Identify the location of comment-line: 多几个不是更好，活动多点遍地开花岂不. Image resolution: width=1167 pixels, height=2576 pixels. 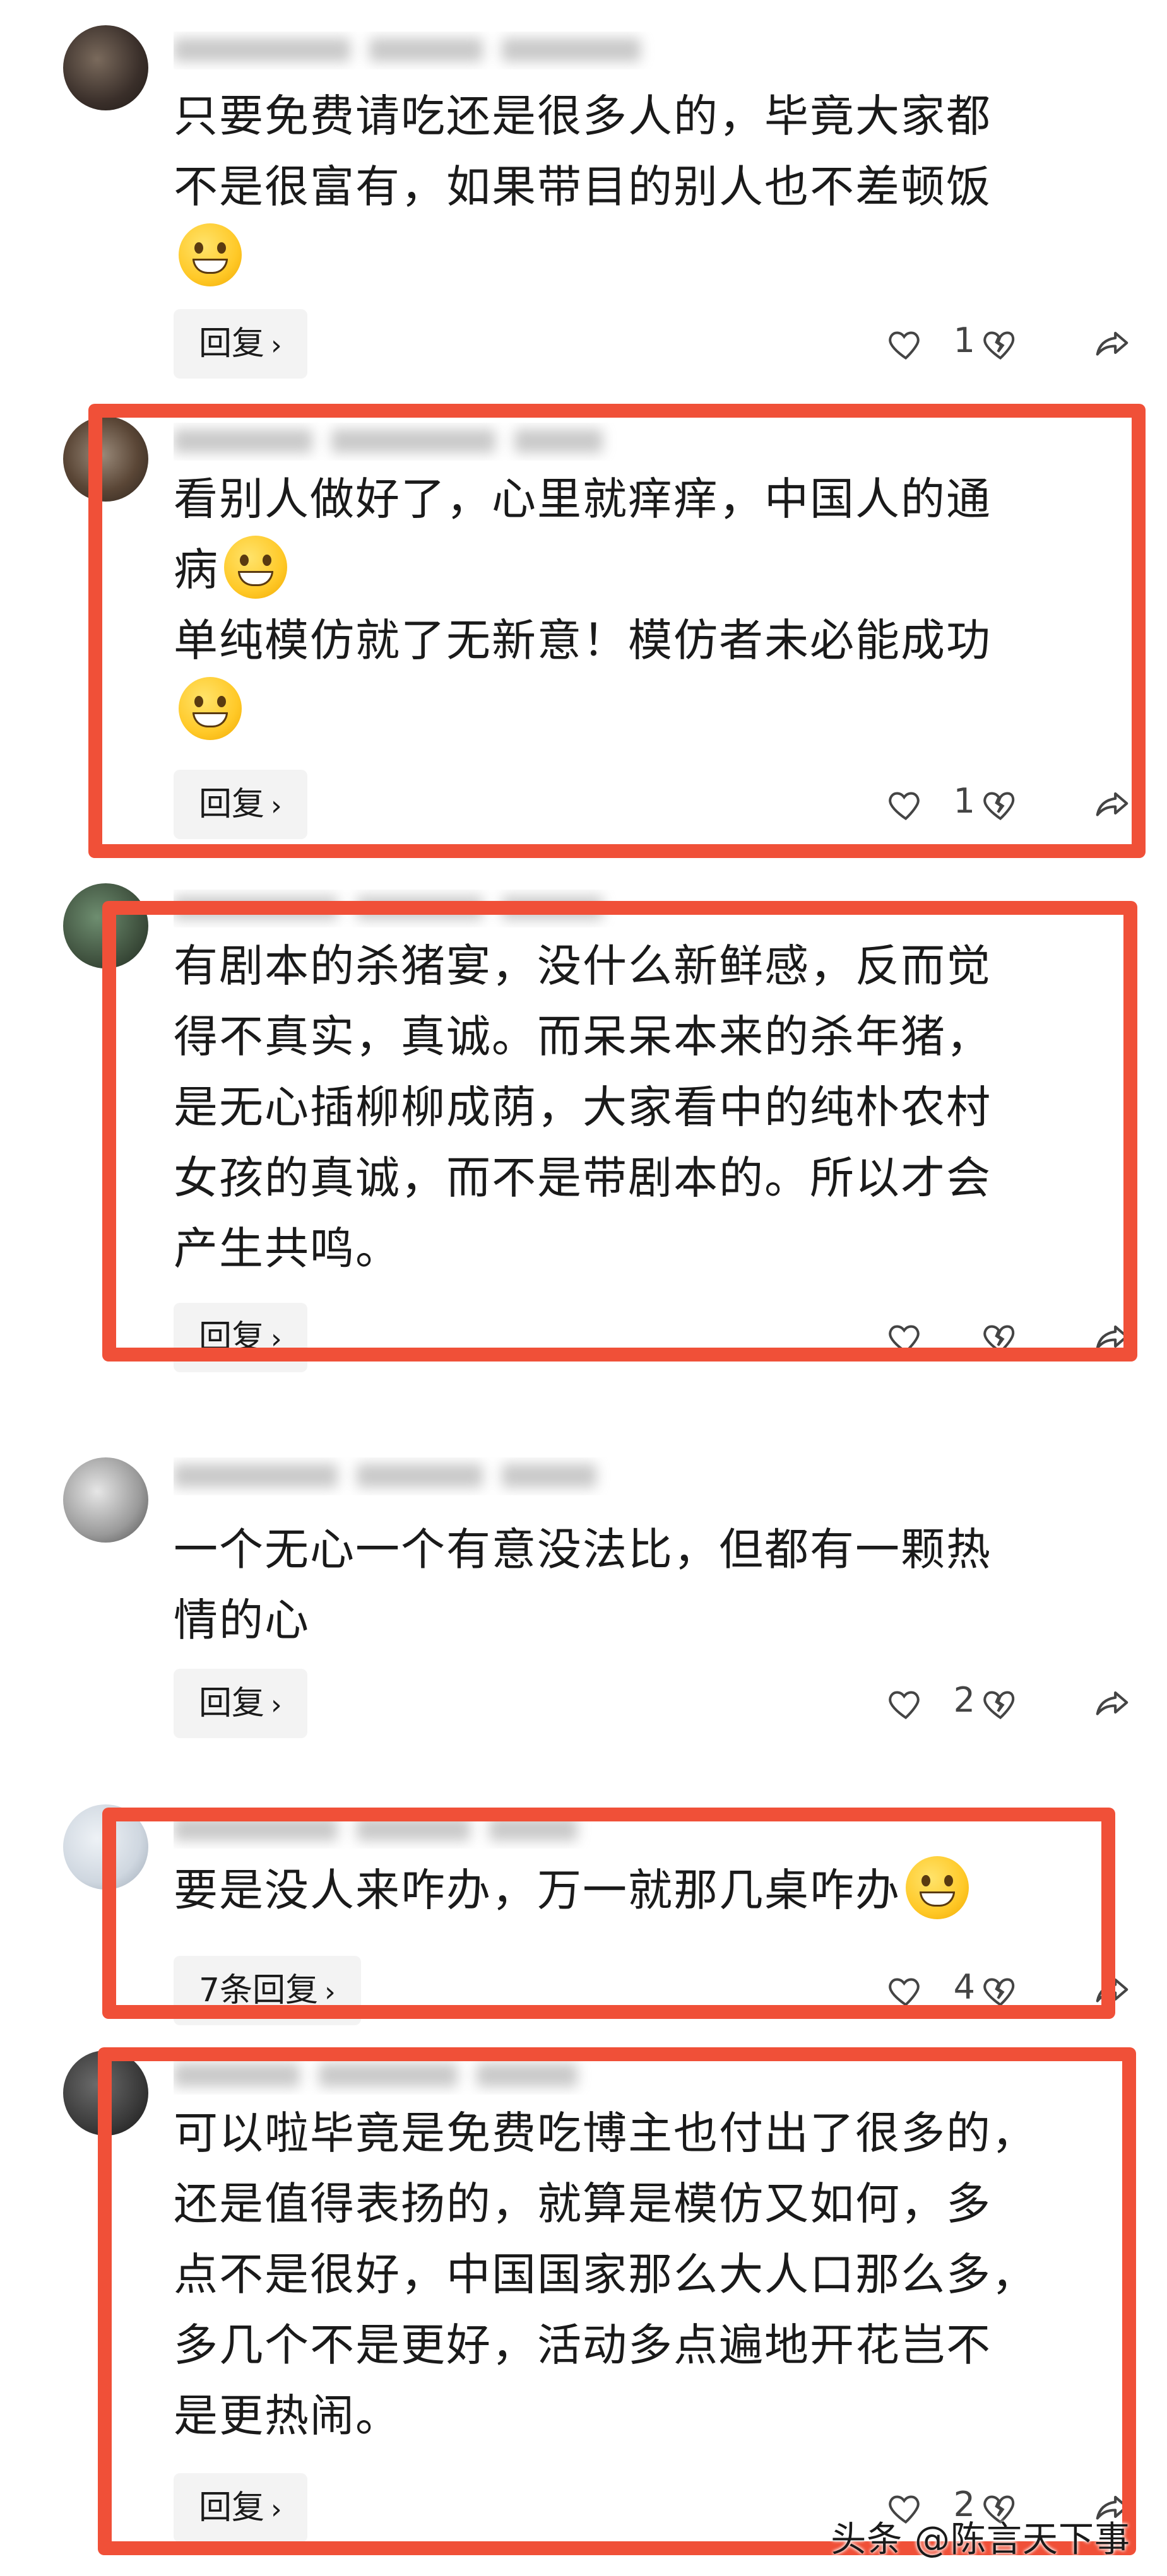
(583, 2345).